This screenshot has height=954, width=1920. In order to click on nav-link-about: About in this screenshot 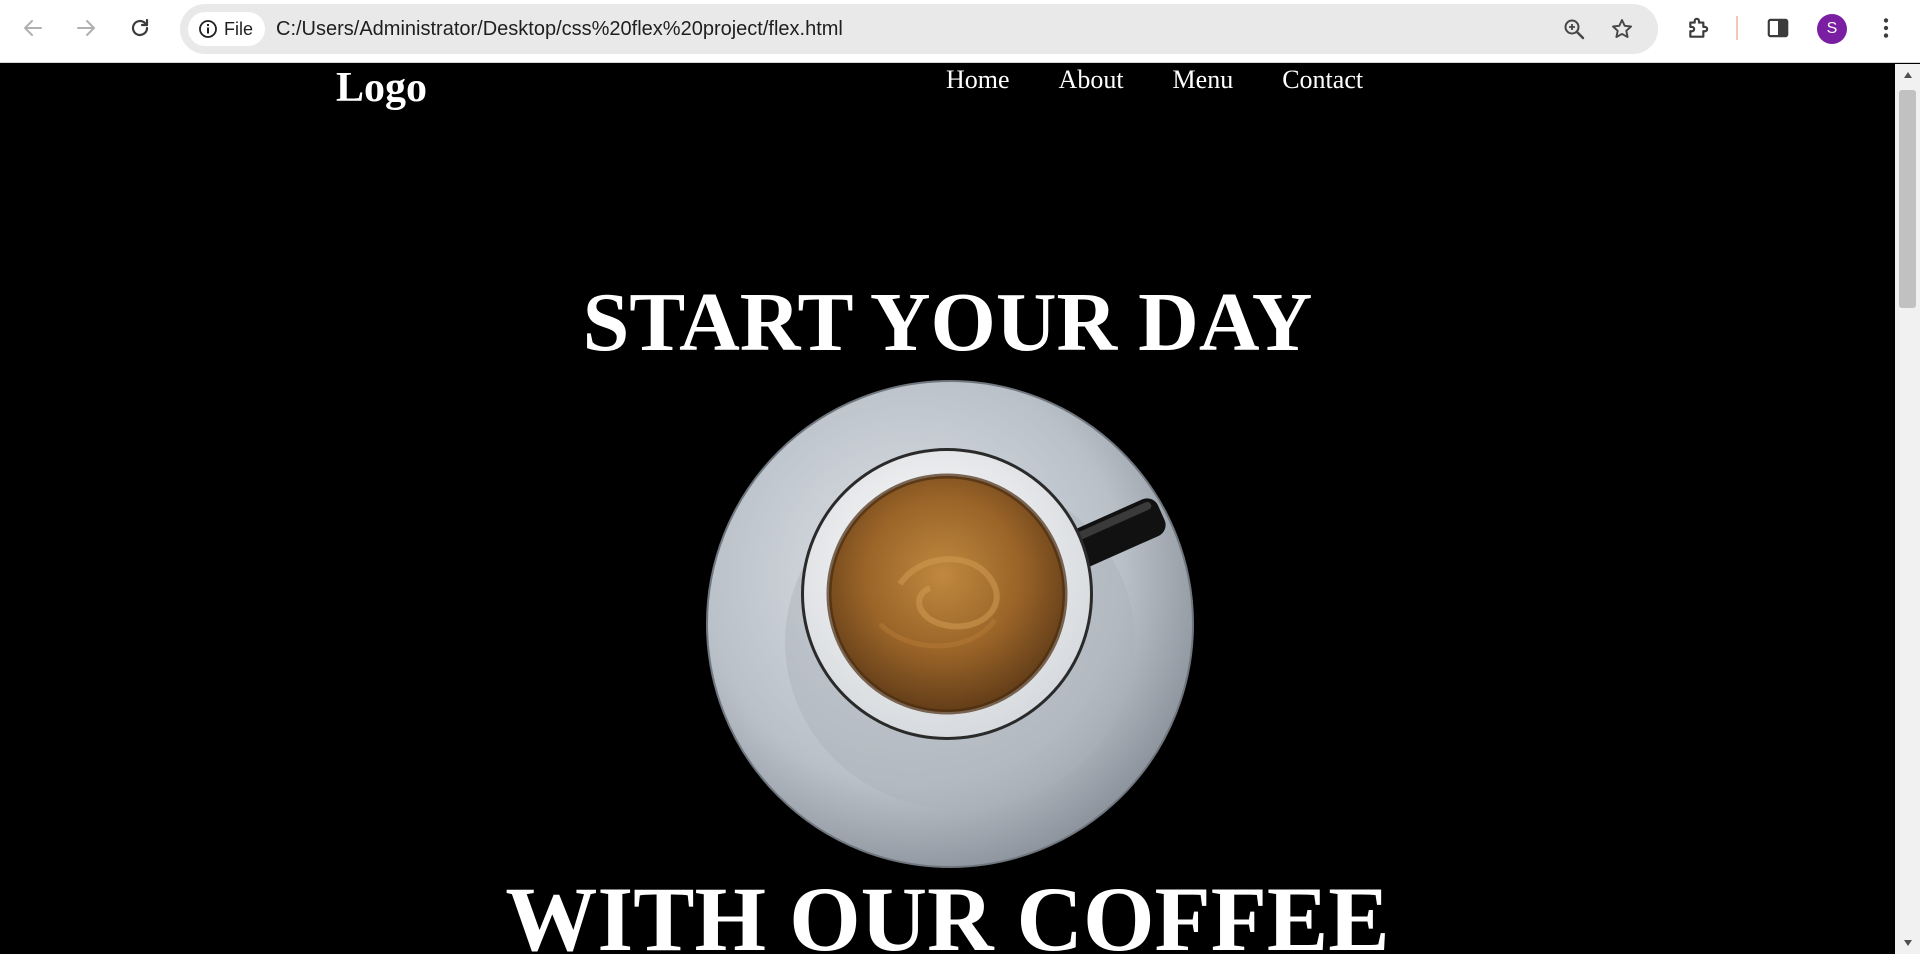, I will do `click(1091, 80)`.